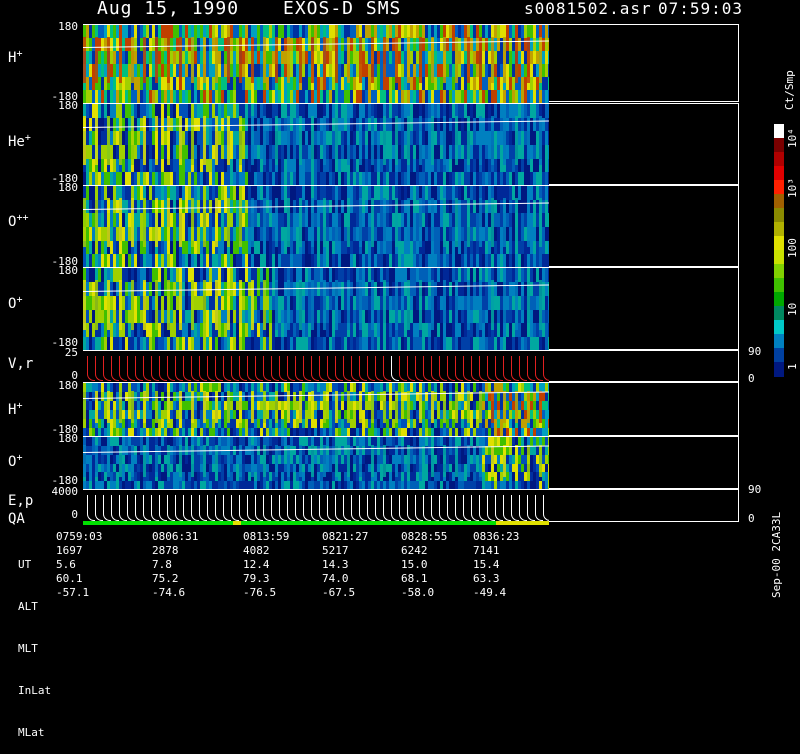  What do you see at coordinates (316, 227) in the screenshot?
I see `spectrogram-oplusplus` at bounding box center [316, 227].